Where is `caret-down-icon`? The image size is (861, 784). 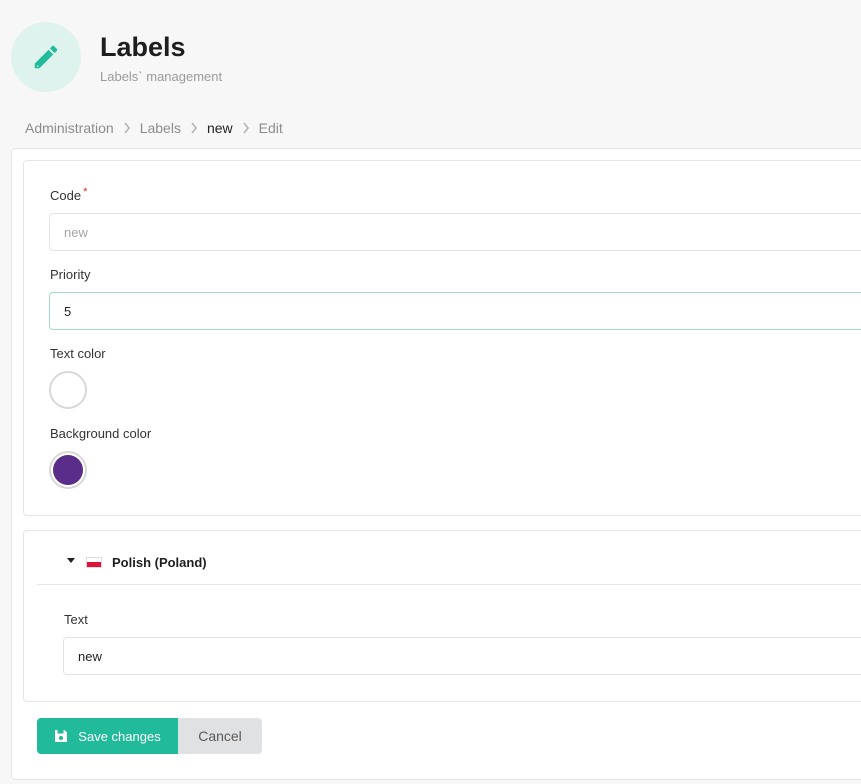 caret-down-icon is located at coordinates (71, 560).